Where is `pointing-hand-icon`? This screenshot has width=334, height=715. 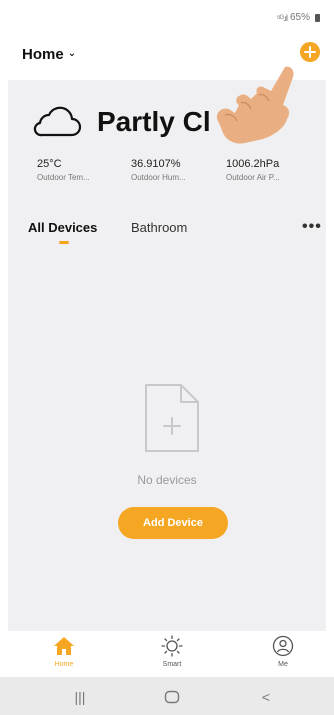
pointing-hand-icon is located at coordinates (255, 105).